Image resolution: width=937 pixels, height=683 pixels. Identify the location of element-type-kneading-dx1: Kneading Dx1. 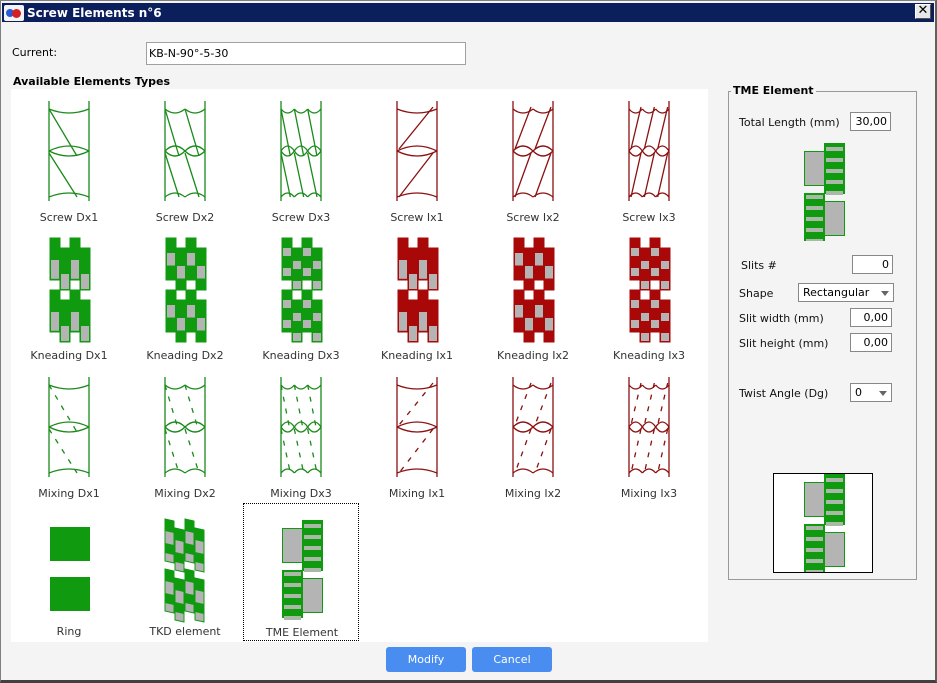
(69, 296).